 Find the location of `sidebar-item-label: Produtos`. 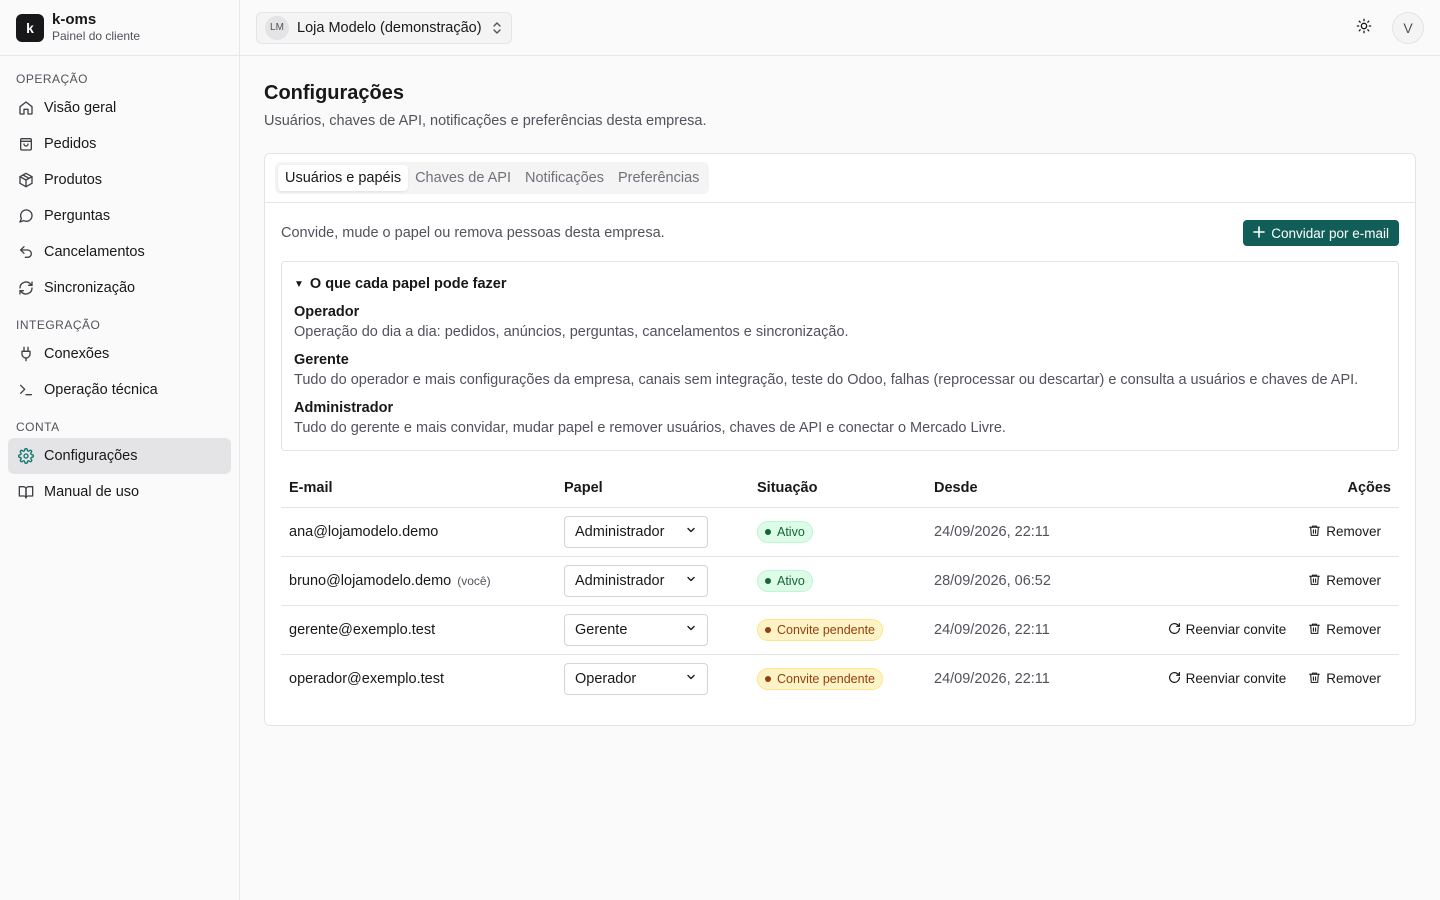

sidebar-item-label: Produtos is located at coordinates (73, 180).